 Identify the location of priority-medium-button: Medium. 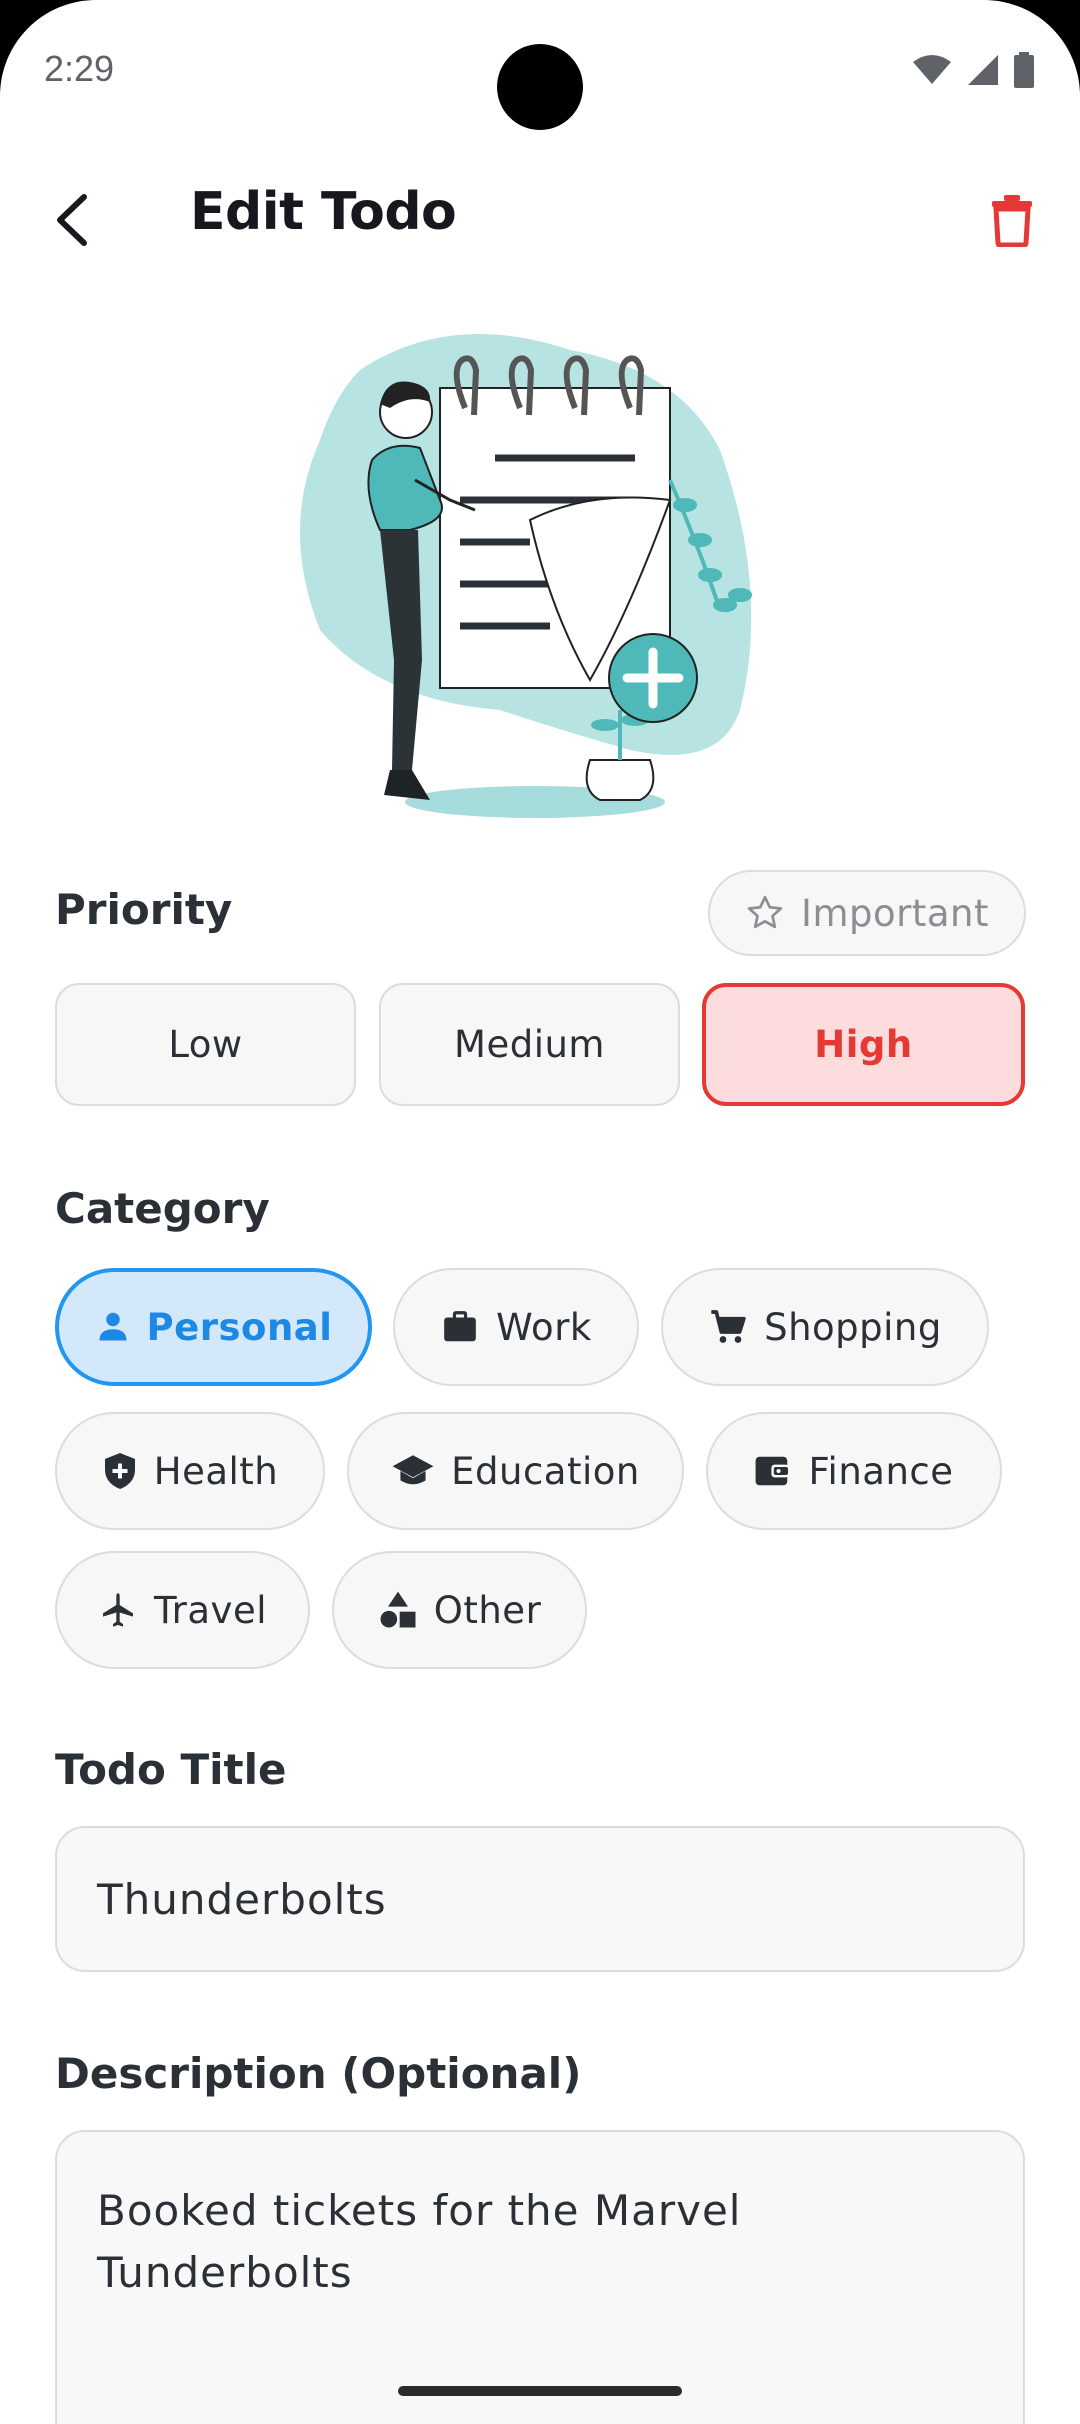
(529, 1044).